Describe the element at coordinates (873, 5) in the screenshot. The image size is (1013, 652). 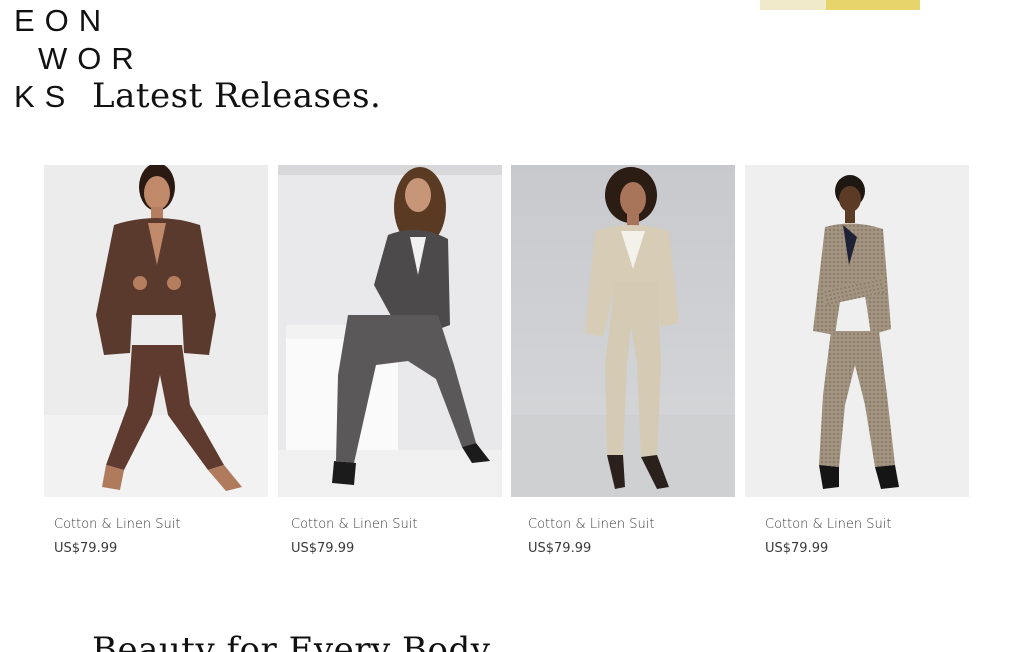
I see `accent-bar-yellow` at that location.